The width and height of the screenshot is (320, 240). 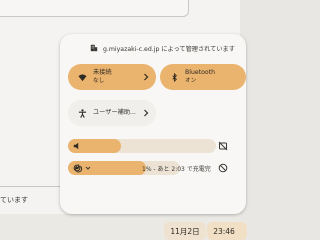 What do you see at coordinates (82, 77) in the screenshot?
I see `wifi-icon` at bounding box center [82, 77].